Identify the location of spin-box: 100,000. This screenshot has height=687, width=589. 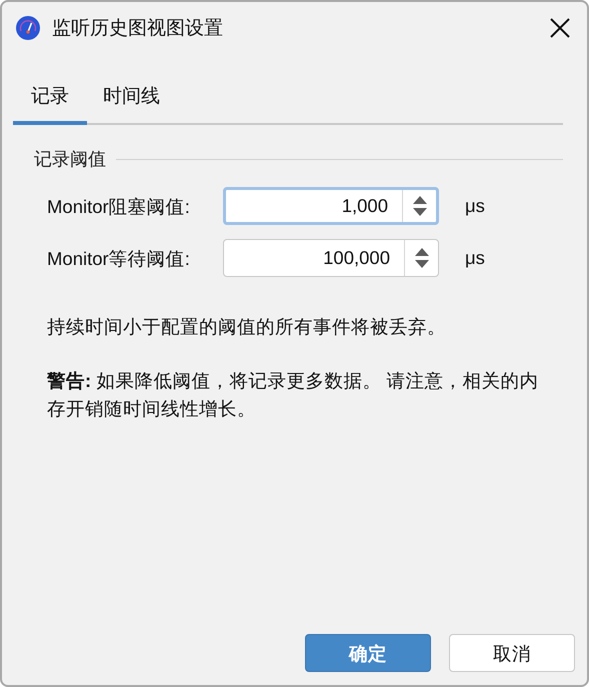
(331, 258).